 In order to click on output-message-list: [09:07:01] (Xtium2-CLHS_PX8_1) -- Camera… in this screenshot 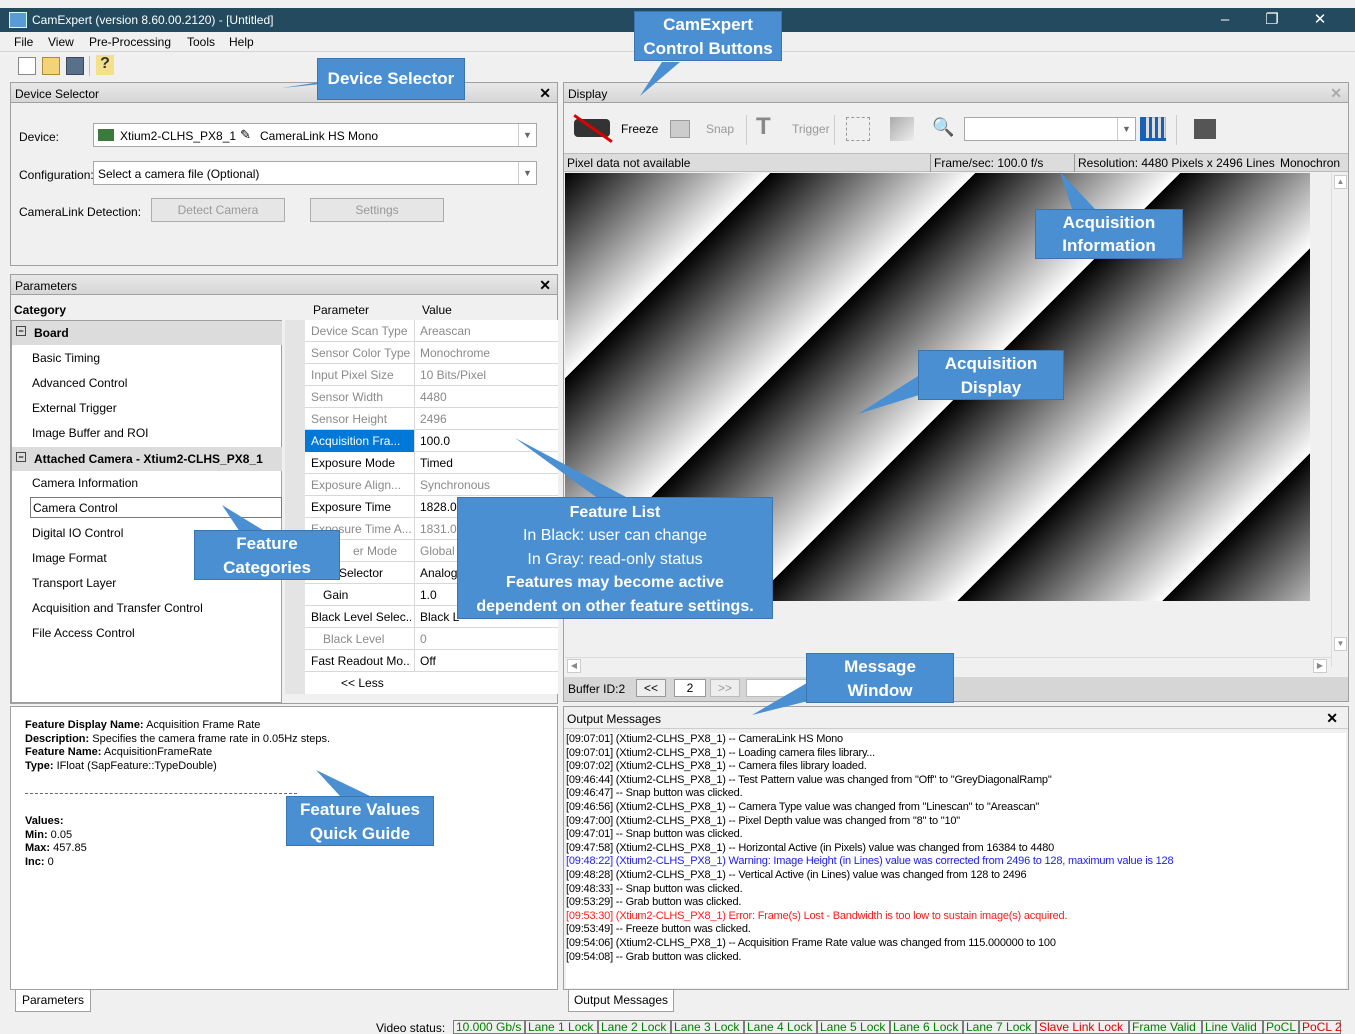, I will do `click(956, 860)`.